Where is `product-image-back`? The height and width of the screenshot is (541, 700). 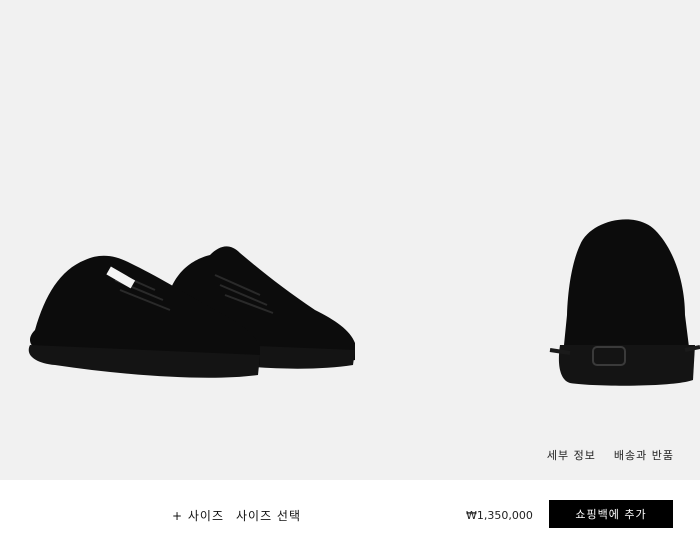 product-image-back is located at coordinates (617, 300).